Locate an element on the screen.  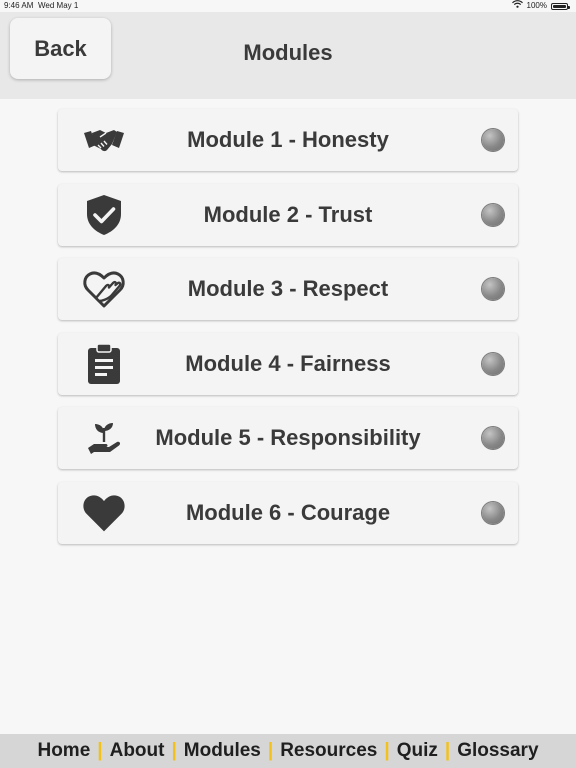
module-label: Module 3 - Respect is located at coordinates (288, 289).